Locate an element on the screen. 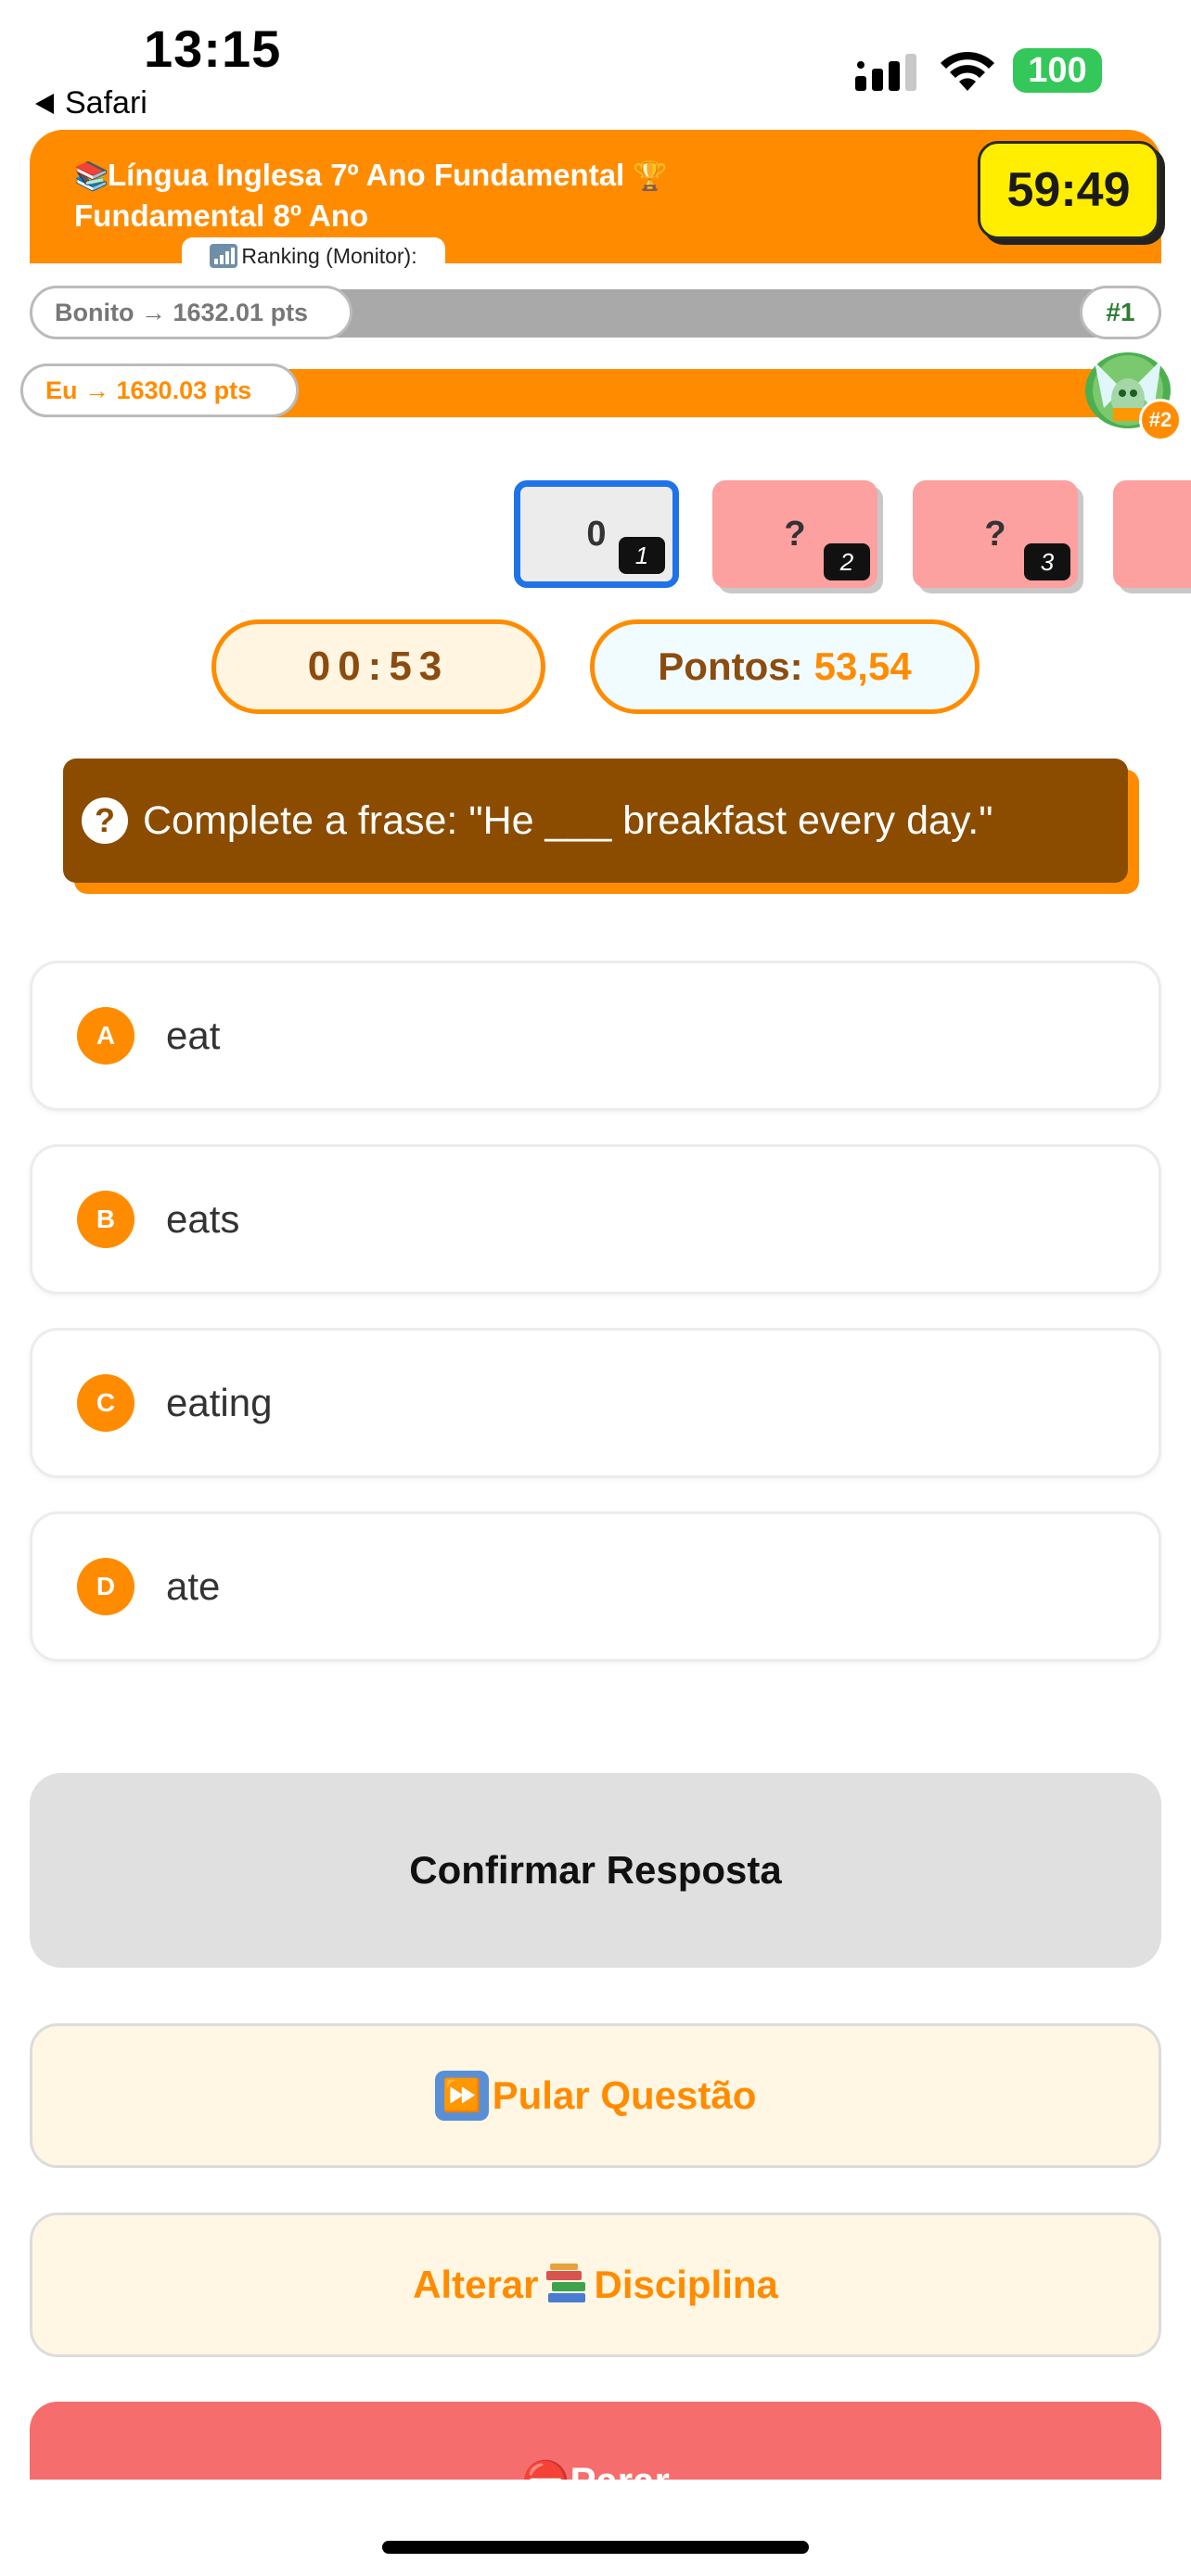 This screenshot has width=1191, height=2576. battery-indicator: 100 is located at coordinates (1058, 71).